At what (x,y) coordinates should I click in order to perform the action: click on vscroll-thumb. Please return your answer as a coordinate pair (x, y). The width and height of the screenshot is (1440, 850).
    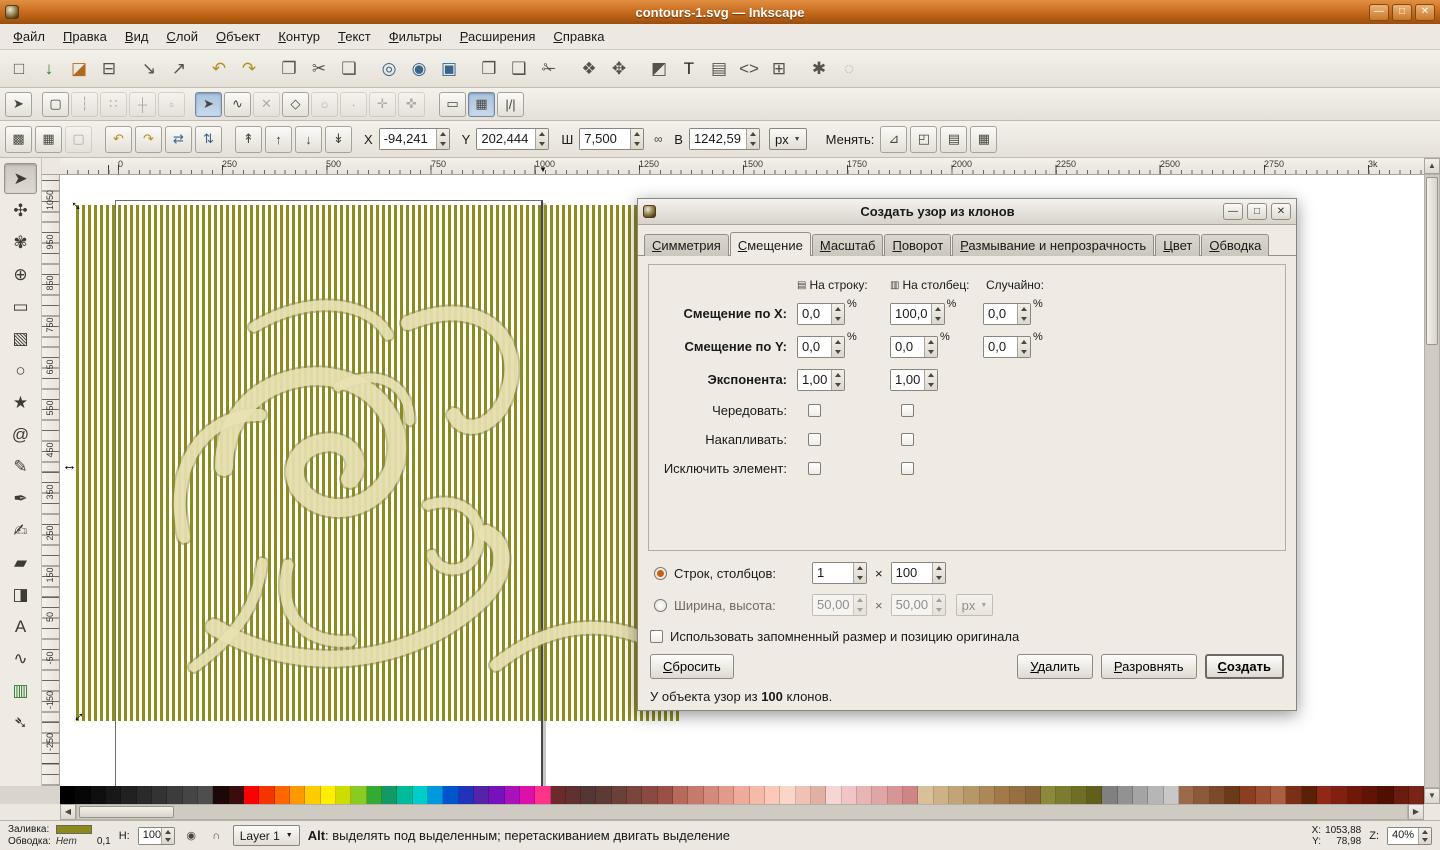
    Looking at the image, I should click on (1432, 261).